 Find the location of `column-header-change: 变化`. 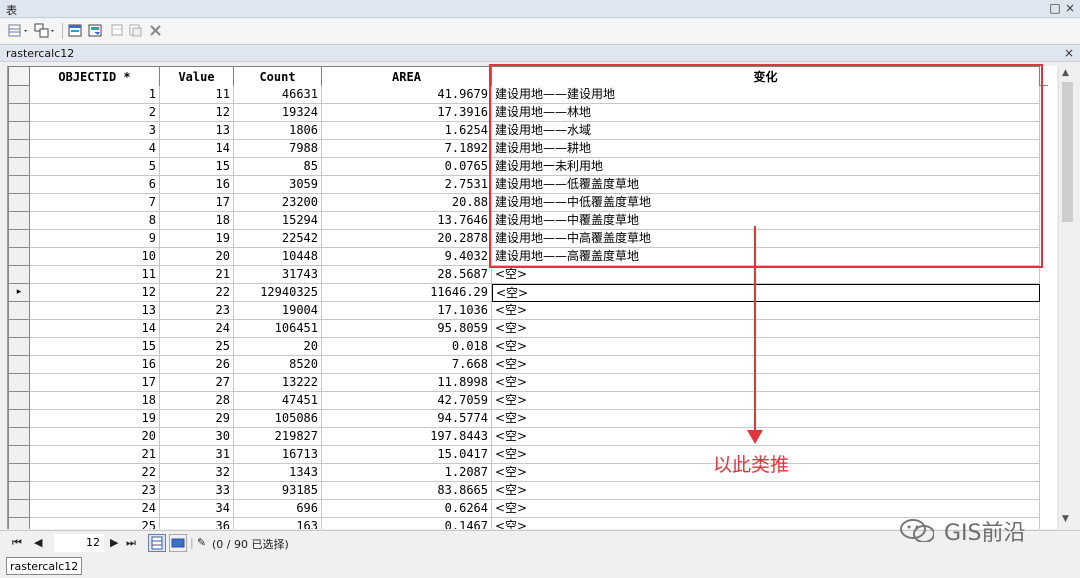

column-header-change: 变化 is located at coordinates (766, 76).